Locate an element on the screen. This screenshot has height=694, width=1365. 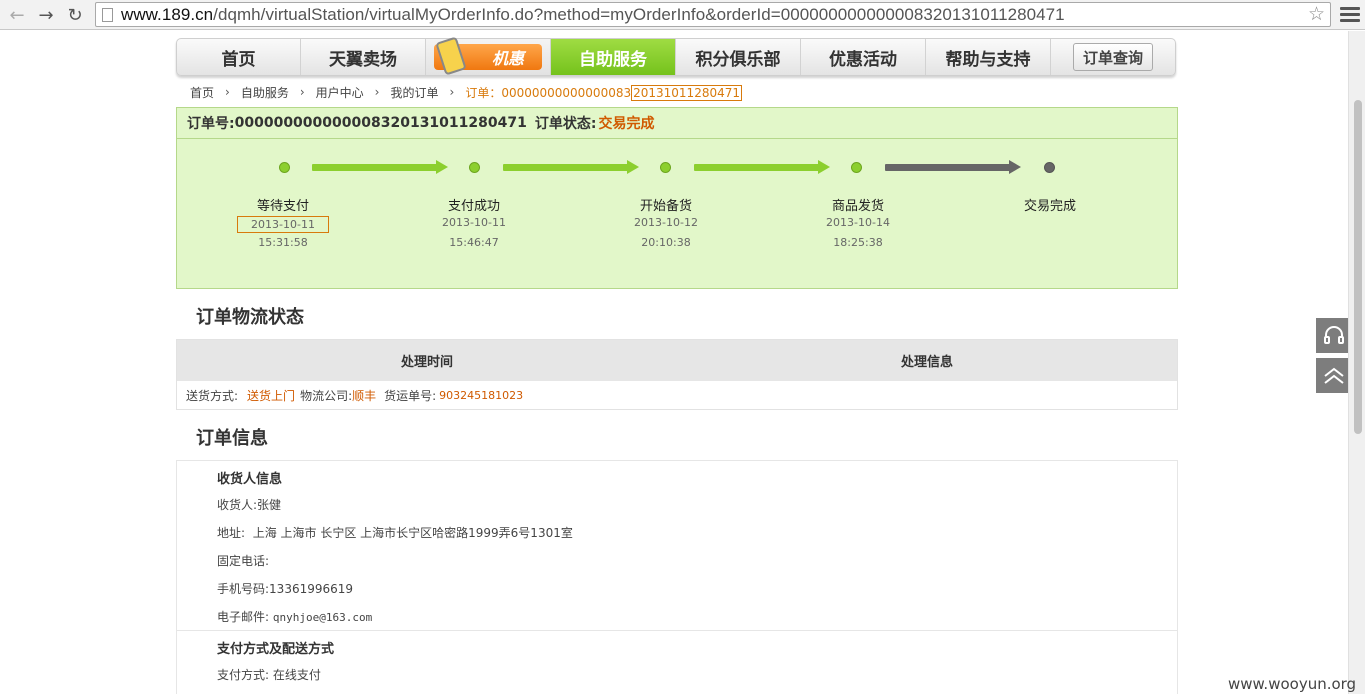
breadcrumb-home: 首页 is located at coordinates (202, 92).